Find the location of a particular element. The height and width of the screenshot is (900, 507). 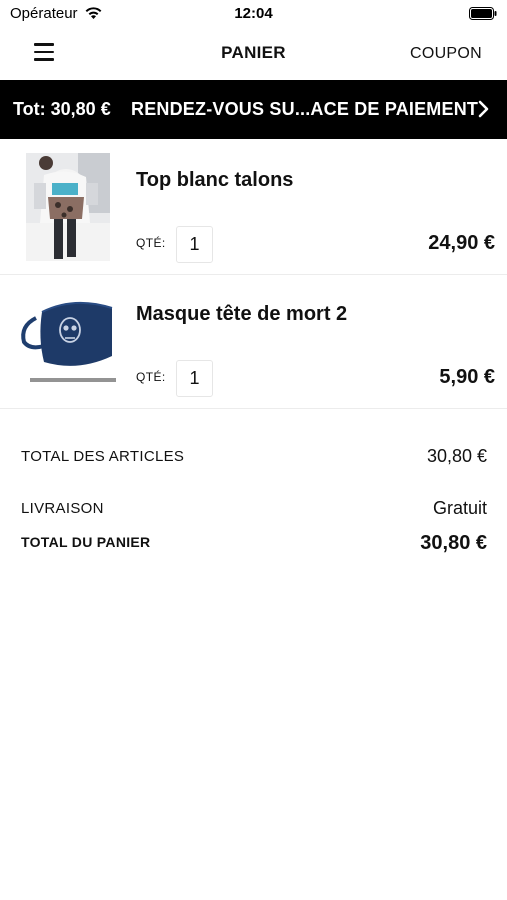

clock-time: 12:04 is located at coordinates (253, 13).